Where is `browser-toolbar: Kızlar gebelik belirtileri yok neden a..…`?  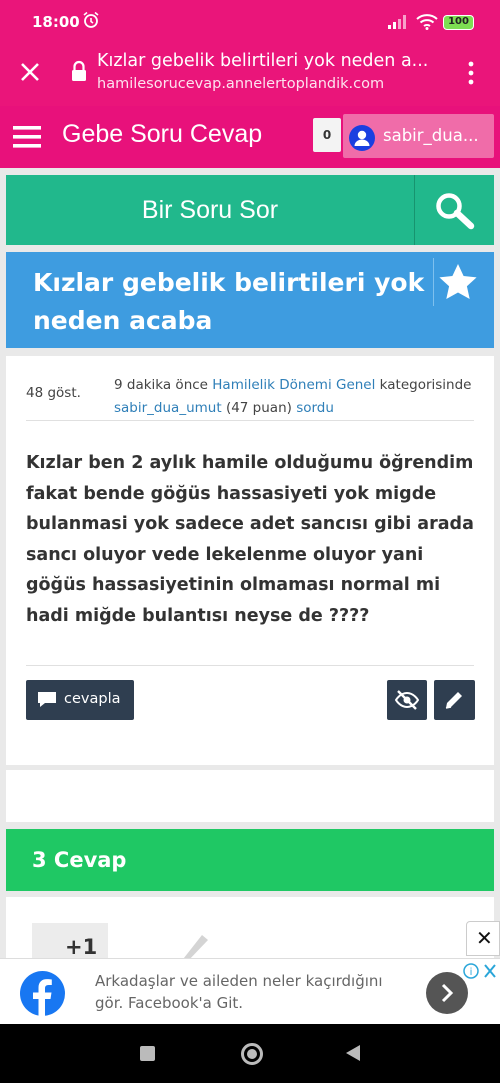
browser-toolbar: Kızlar gebelik belirtileri yok neden a..… is located at coordinates (250, 75).